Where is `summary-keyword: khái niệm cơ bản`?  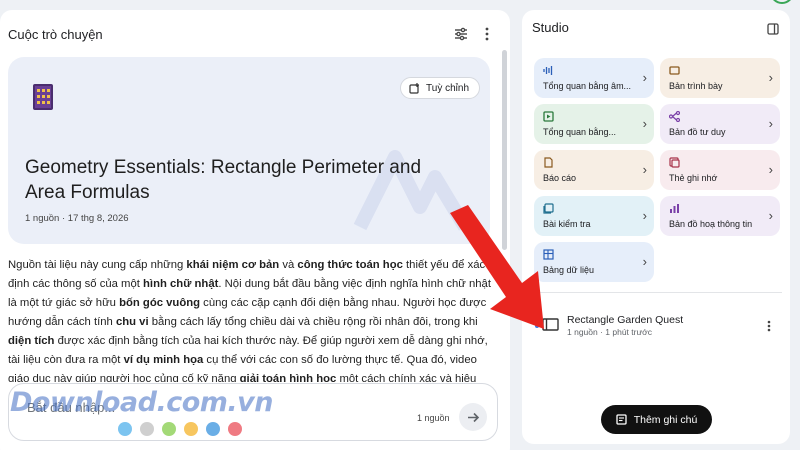 summary-keyword: khái niệm cơ bản is located at coordinates (233, 265).